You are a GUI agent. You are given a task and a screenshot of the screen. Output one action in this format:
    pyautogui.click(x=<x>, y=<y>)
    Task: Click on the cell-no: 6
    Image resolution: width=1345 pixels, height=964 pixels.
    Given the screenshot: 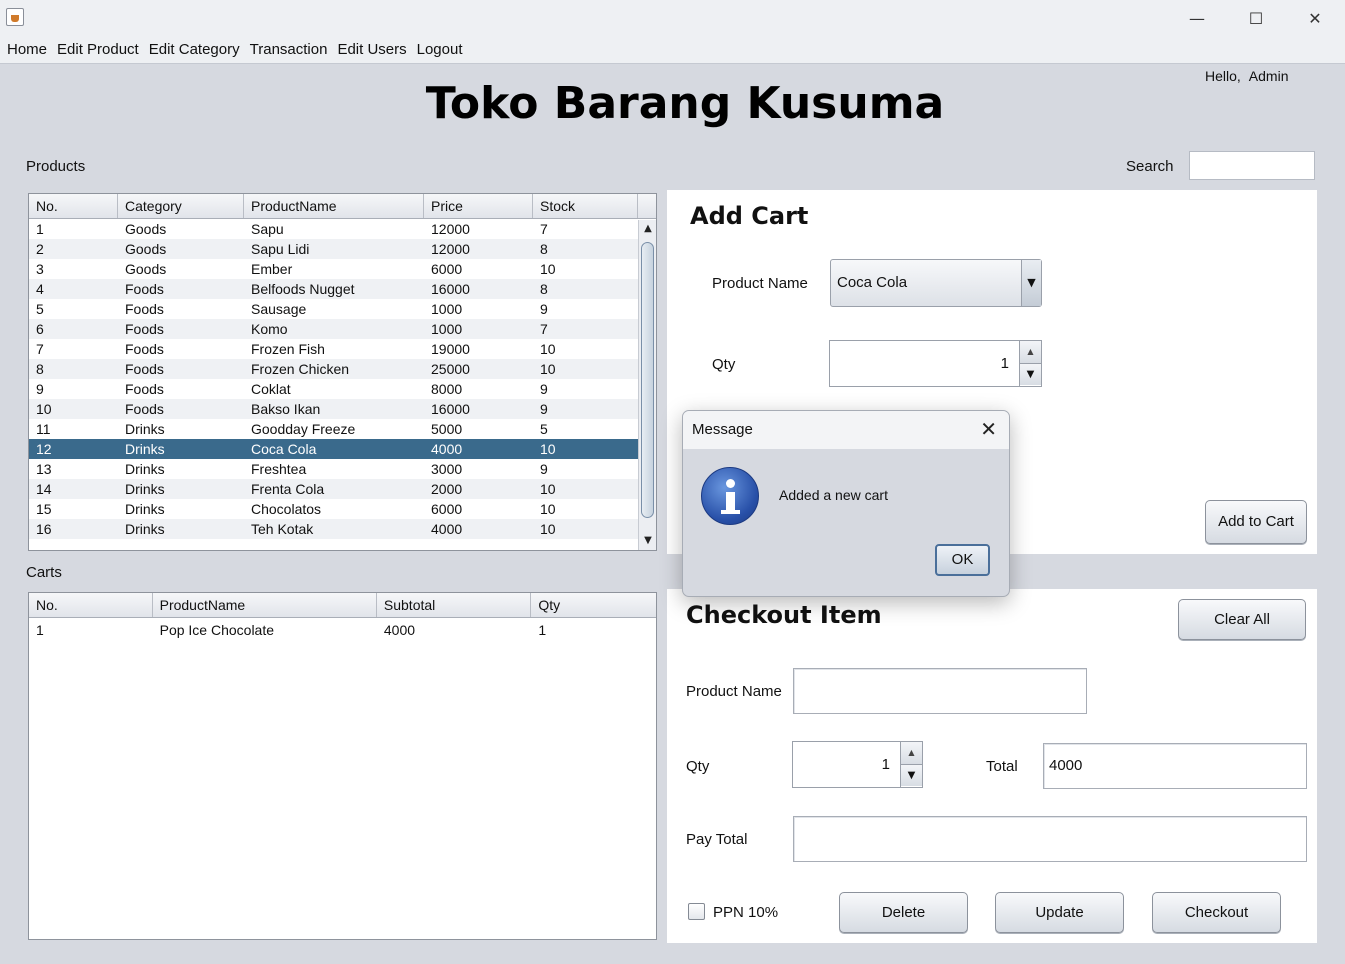 What is the action you would take?
    pyautogui.click(x=40, y=329)
    